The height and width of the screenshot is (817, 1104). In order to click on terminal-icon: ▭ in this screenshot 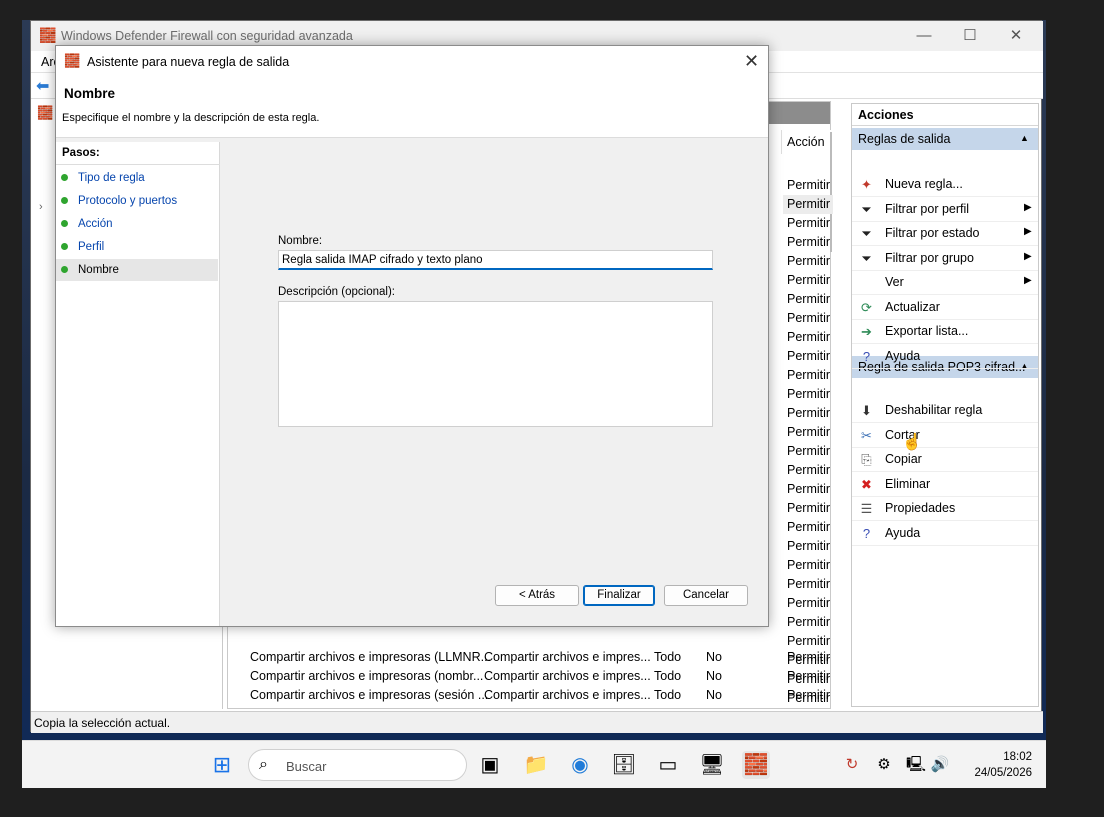, I will do `click(668, 765)`.